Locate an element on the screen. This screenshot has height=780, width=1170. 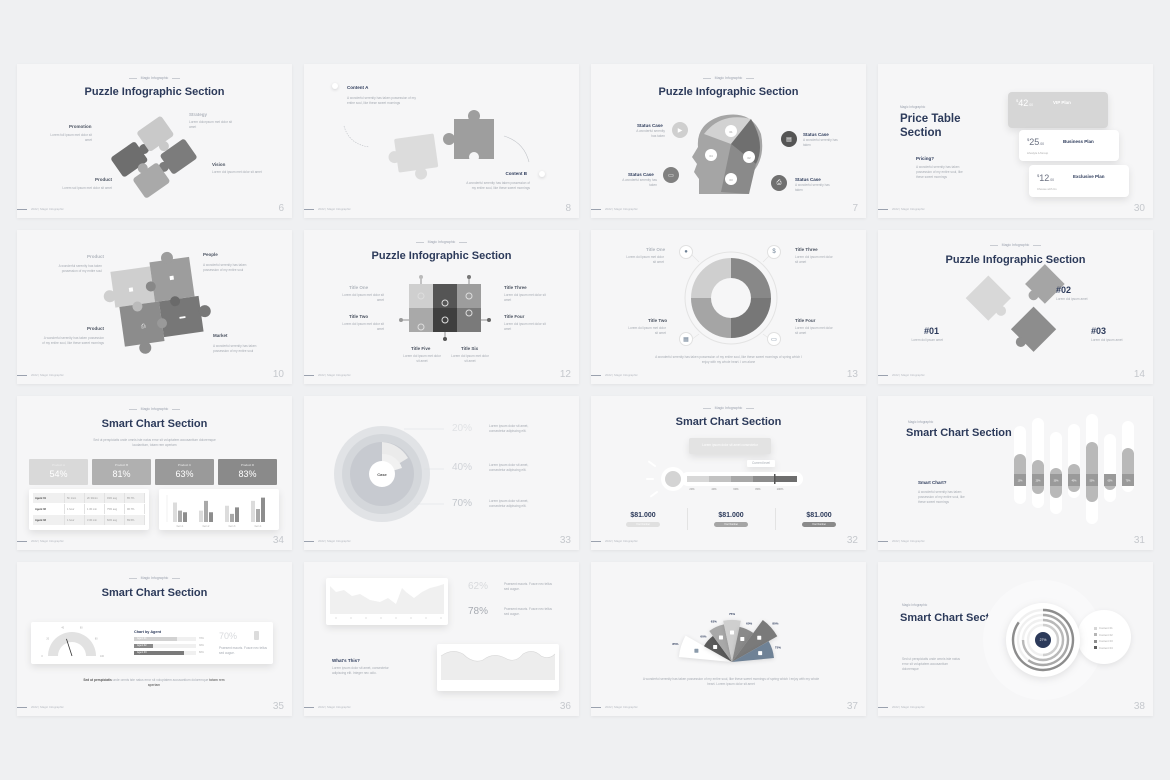
fan-value-label: 85% is located at coordinates (675, 644).